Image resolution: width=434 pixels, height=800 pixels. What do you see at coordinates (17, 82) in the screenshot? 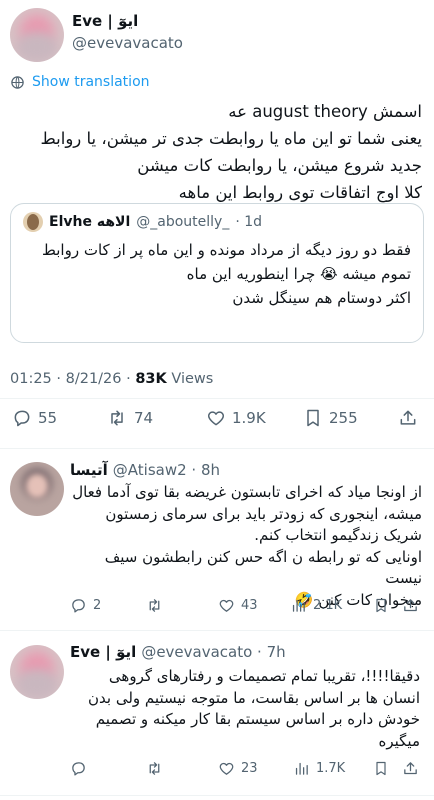
I see `globe-translate-icon` at bounding box center [17, 82].